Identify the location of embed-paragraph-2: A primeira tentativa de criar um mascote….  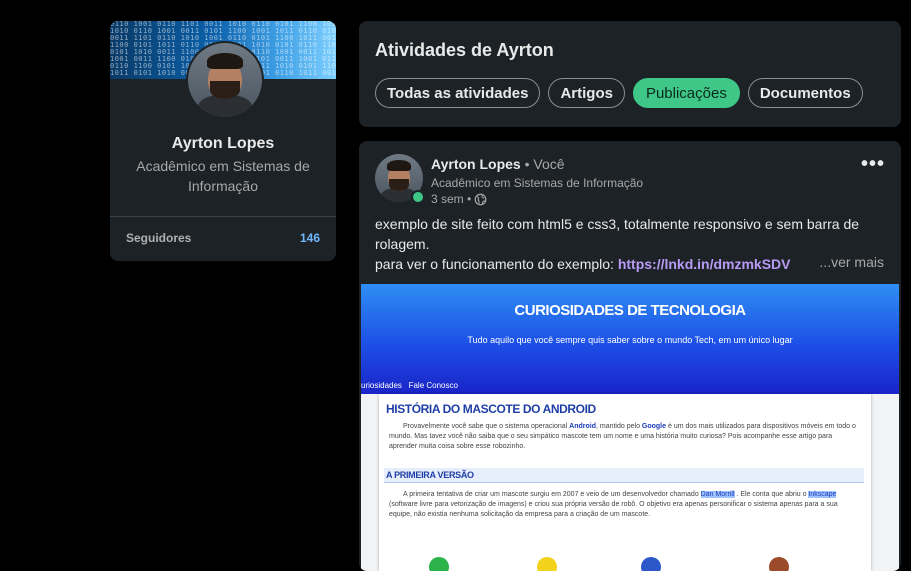
(613, 504).